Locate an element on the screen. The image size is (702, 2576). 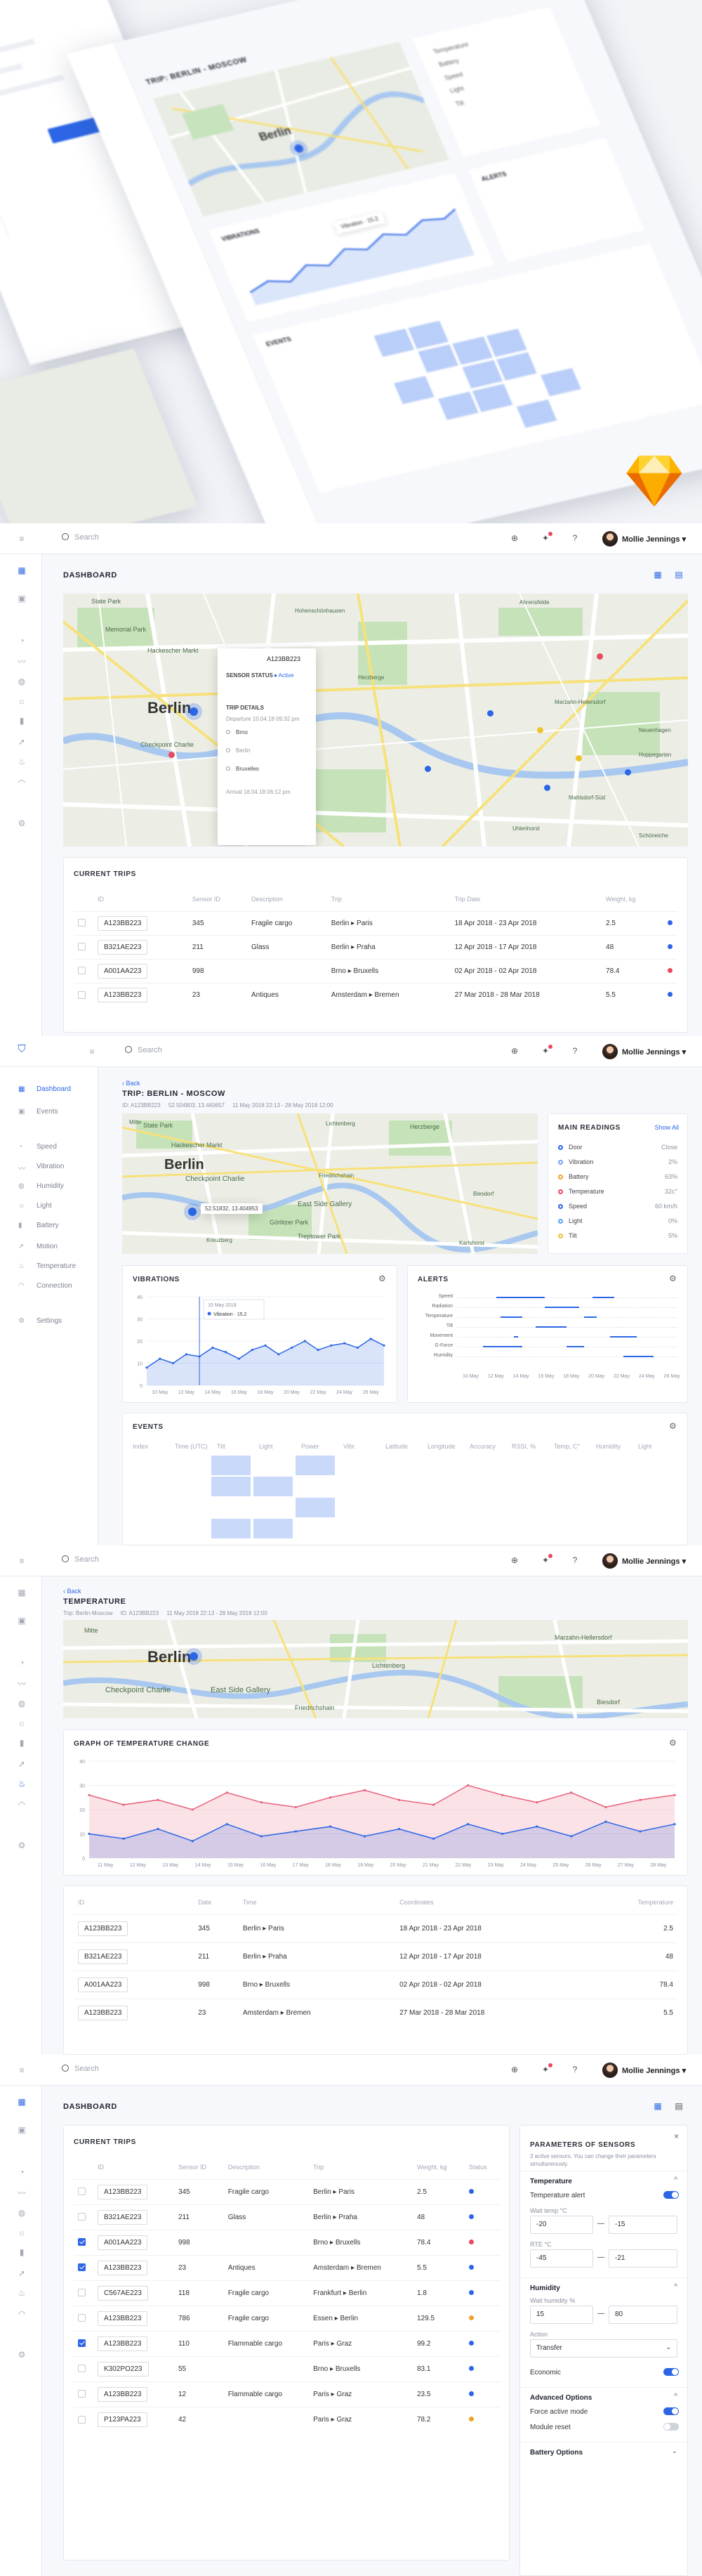
grid-view-icon: ▦ is located at coordinates (658, 575).